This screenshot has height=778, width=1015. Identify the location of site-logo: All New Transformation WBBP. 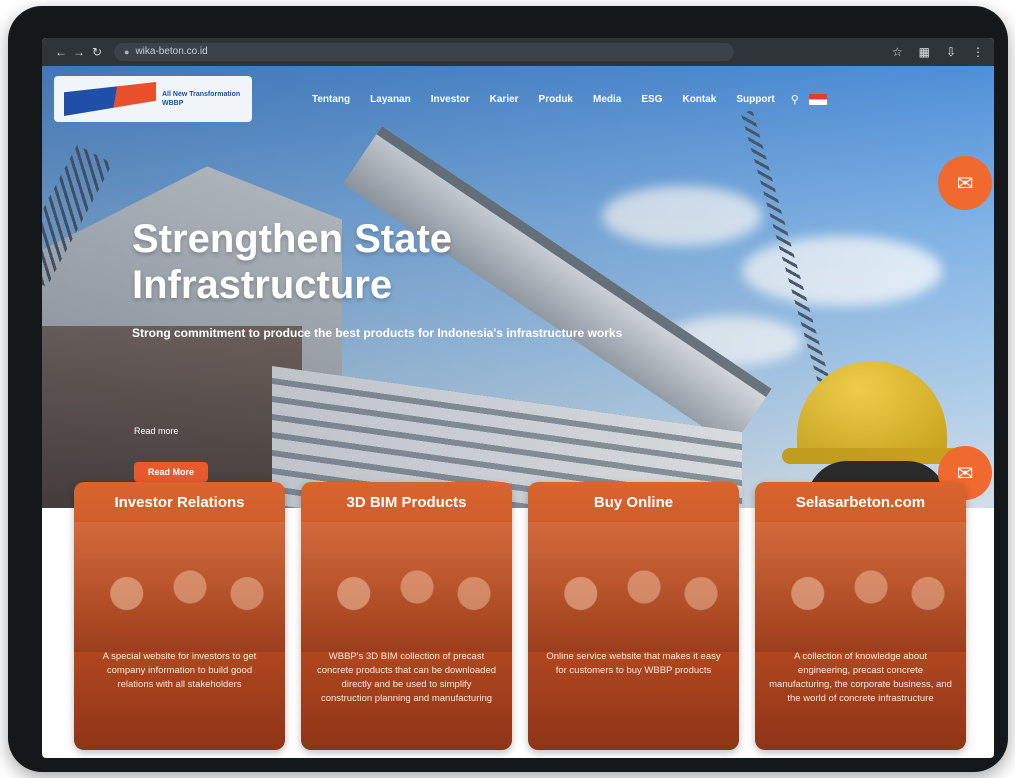
(153, 99).